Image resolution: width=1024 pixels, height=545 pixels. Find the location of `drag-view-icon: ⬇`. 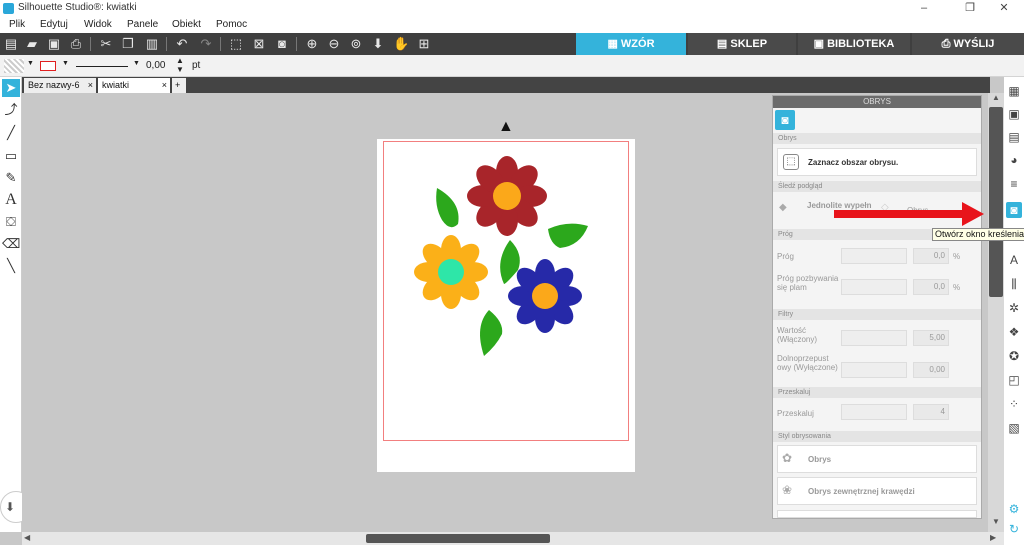

drag-view-icon: ⬇ is located at coordinates (378, 44).